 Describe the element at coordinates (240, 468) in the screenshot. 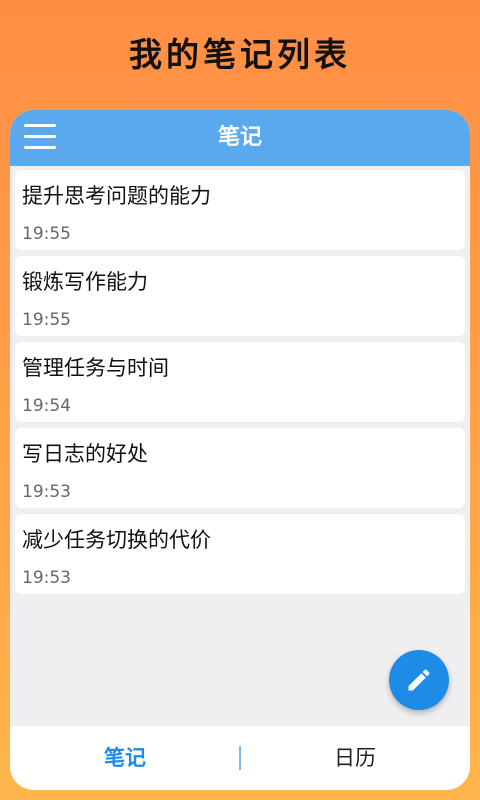

I see `note-item: 写日志的好处 19:53` at that location.